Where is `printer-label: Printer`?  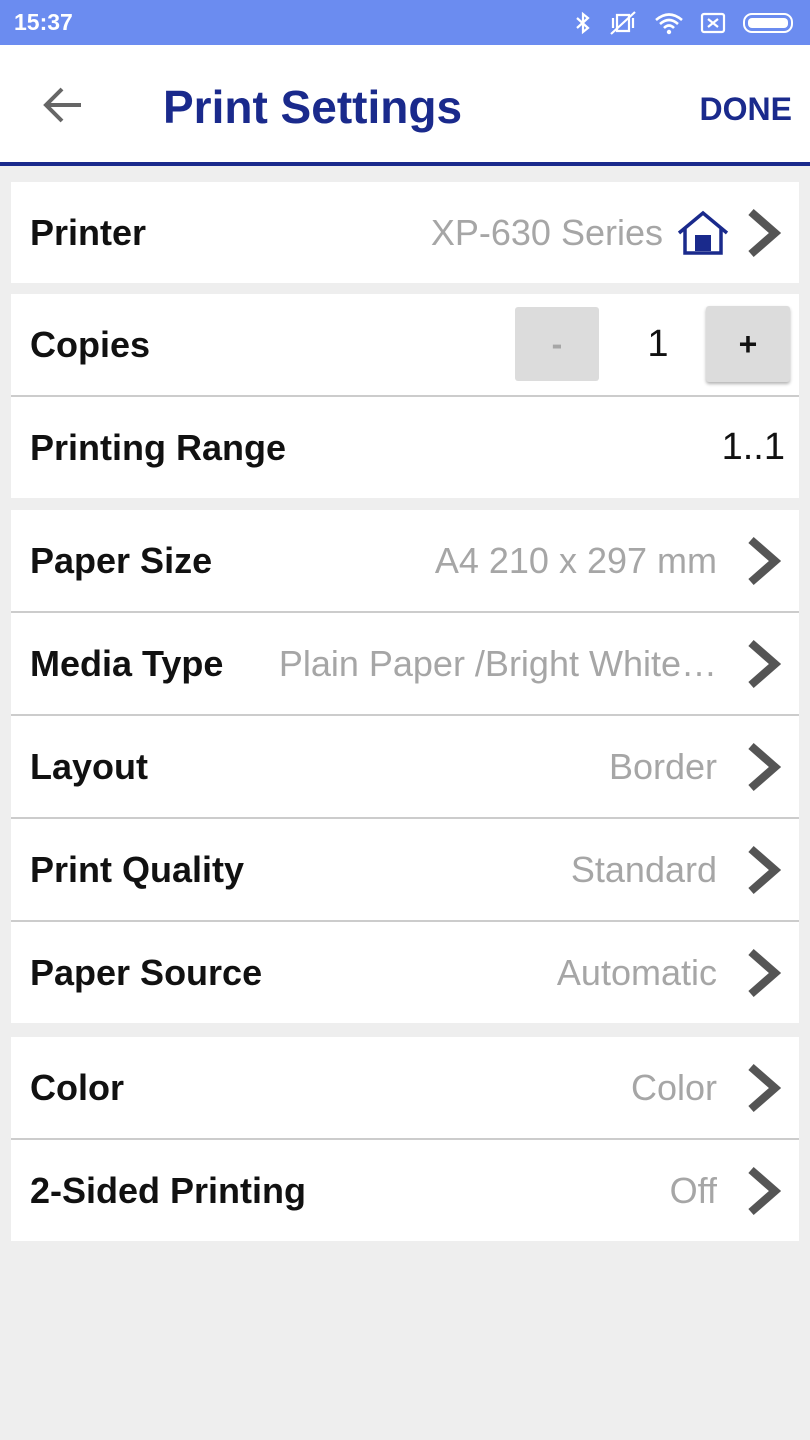 printer-label: Printer is located at coordinates (88, 232).